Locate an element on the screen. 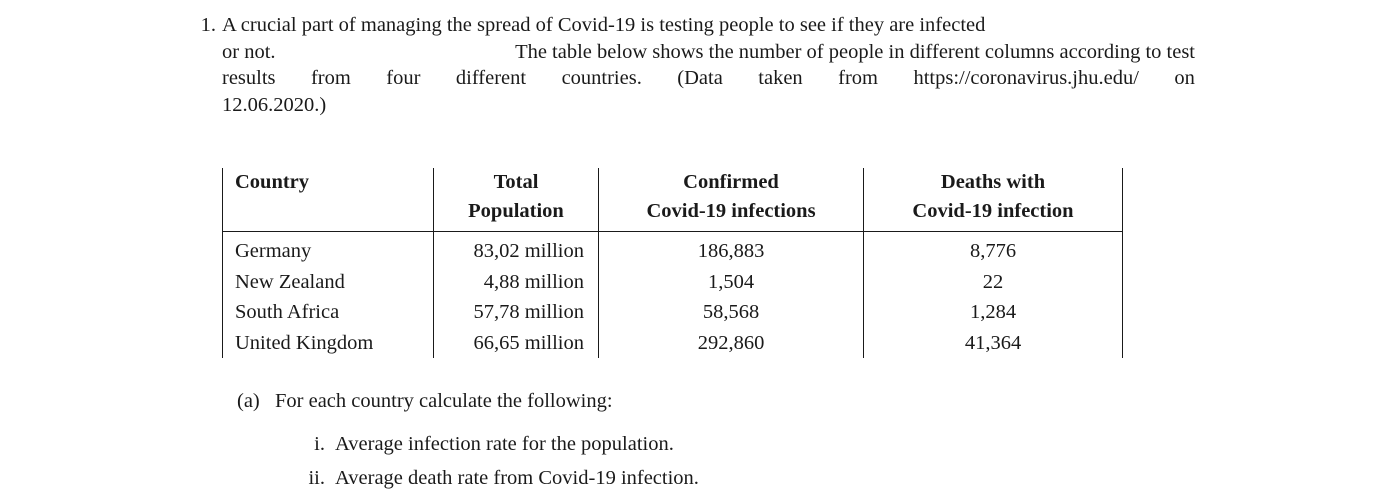 This screenshot has height=502, width=1389. table-row: Germany 83,02 million 186,883 8,776 is located at coordinates (672, 249).